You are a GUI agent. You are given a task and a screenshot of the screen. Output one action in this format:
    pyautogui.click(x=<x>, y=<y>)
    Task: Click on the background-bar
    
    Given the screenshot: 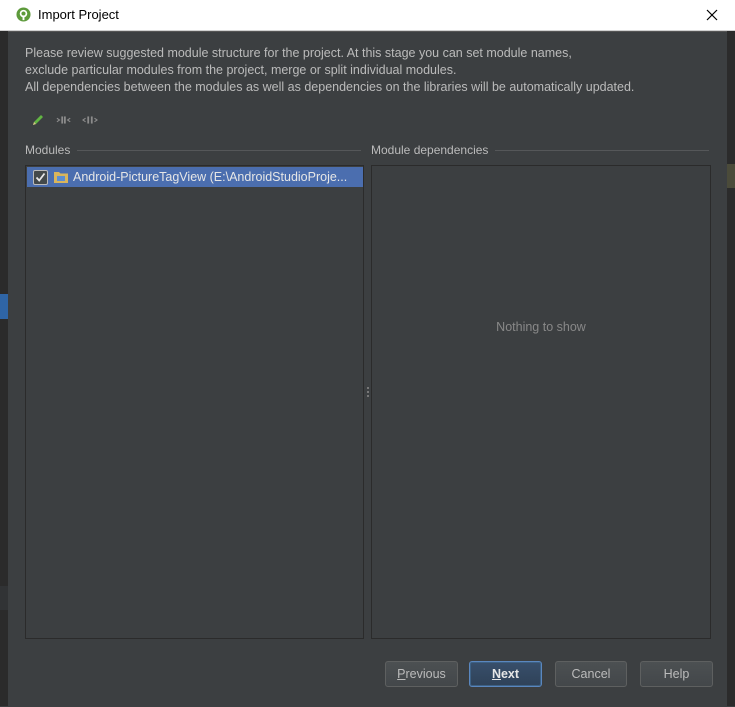 What is the action you would take?
    pyautogui.click(x=4, y=598)
    